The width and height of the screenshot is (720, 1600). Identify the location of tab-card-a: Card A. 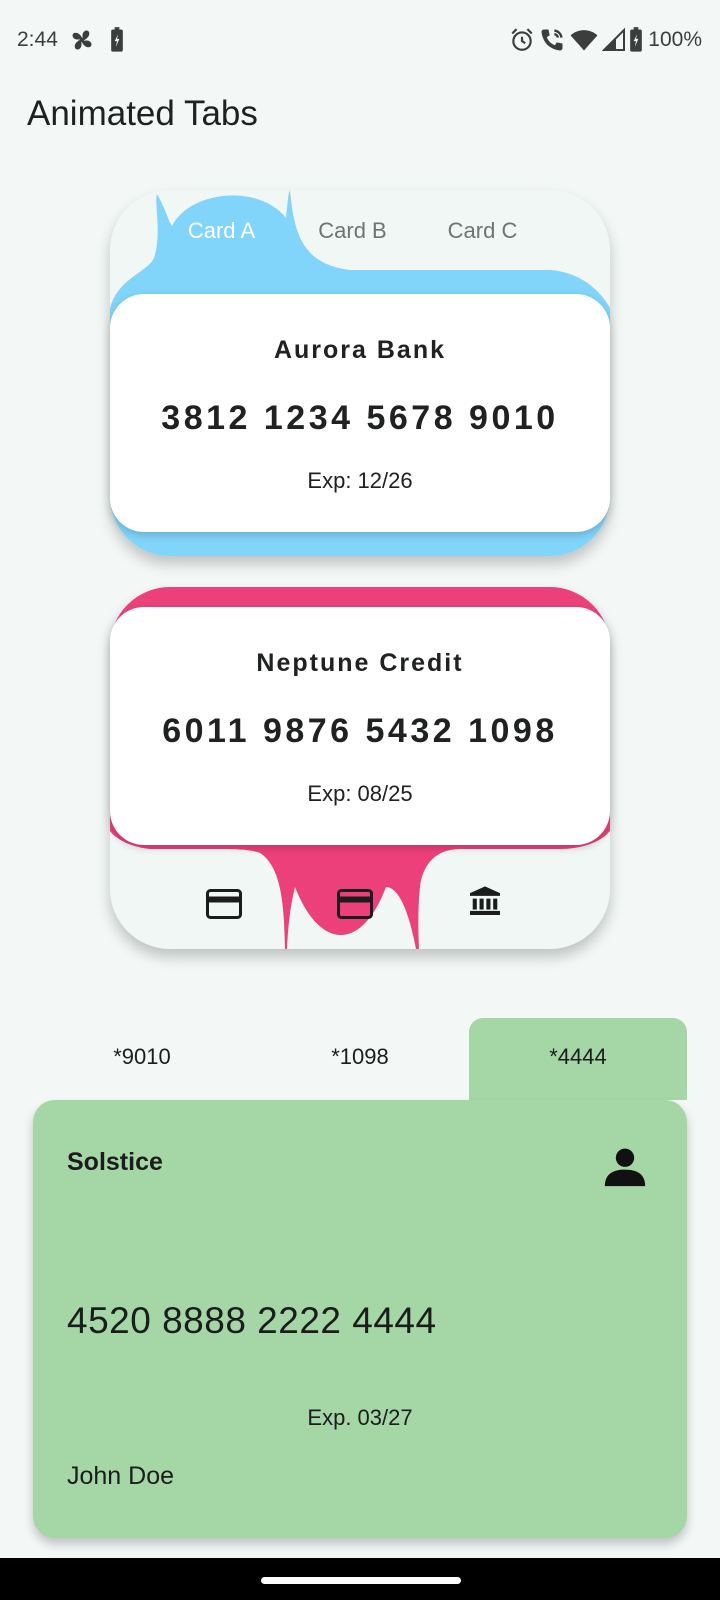
(221, 231).